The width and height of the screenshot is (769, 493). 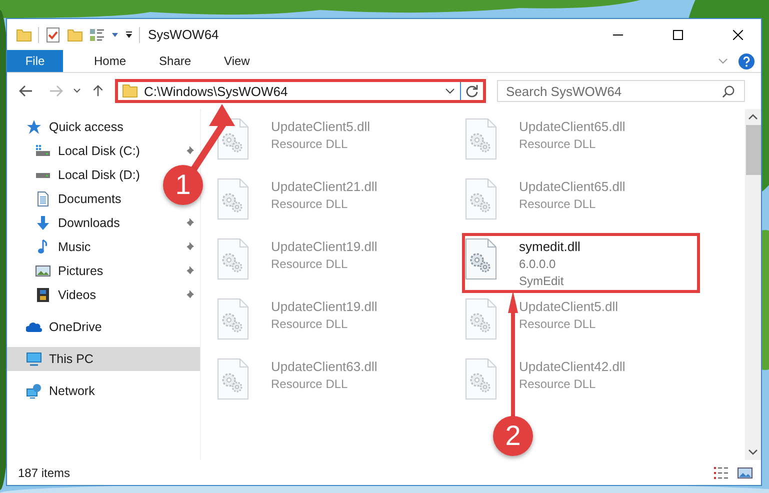 I want to click on sidebar-item: Local Disk (D:), so click(x=75, y=175).